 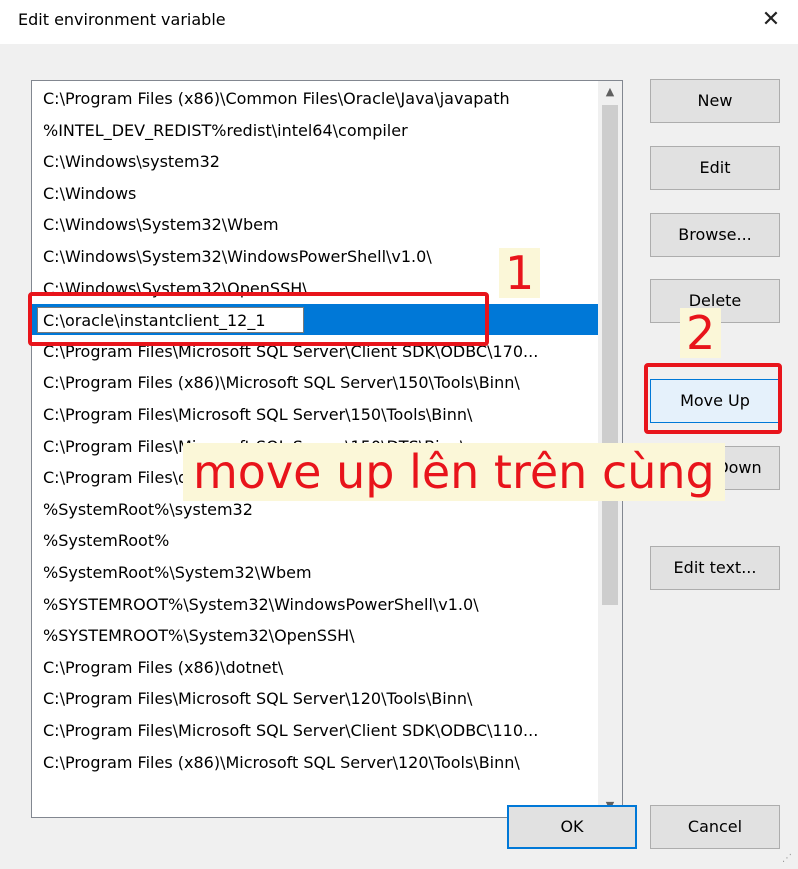 What do you see at coordinates (715, 168) in the screenshot?
I see `edit-button: Edit` at bounding box center [715, 168].